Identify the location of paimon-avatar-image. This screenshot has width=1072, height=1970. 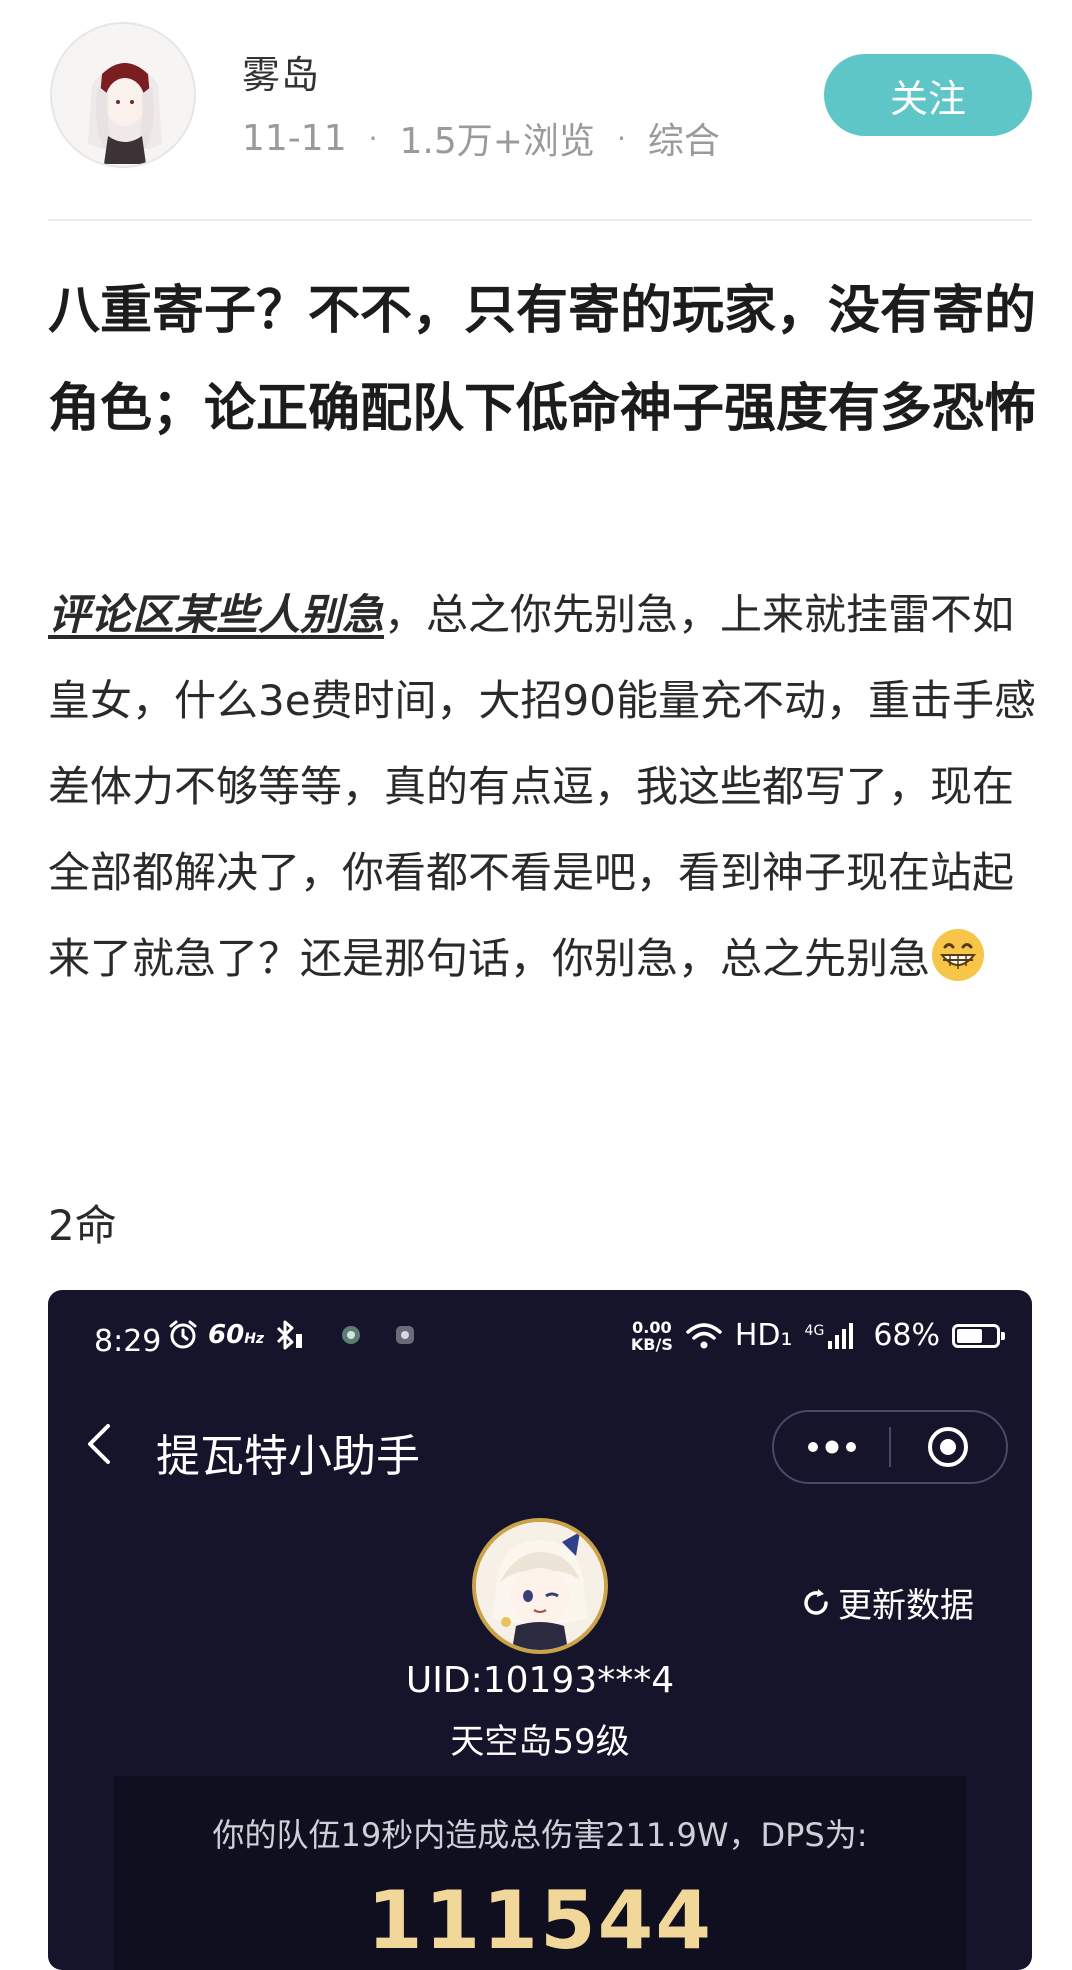
(540, 1586).